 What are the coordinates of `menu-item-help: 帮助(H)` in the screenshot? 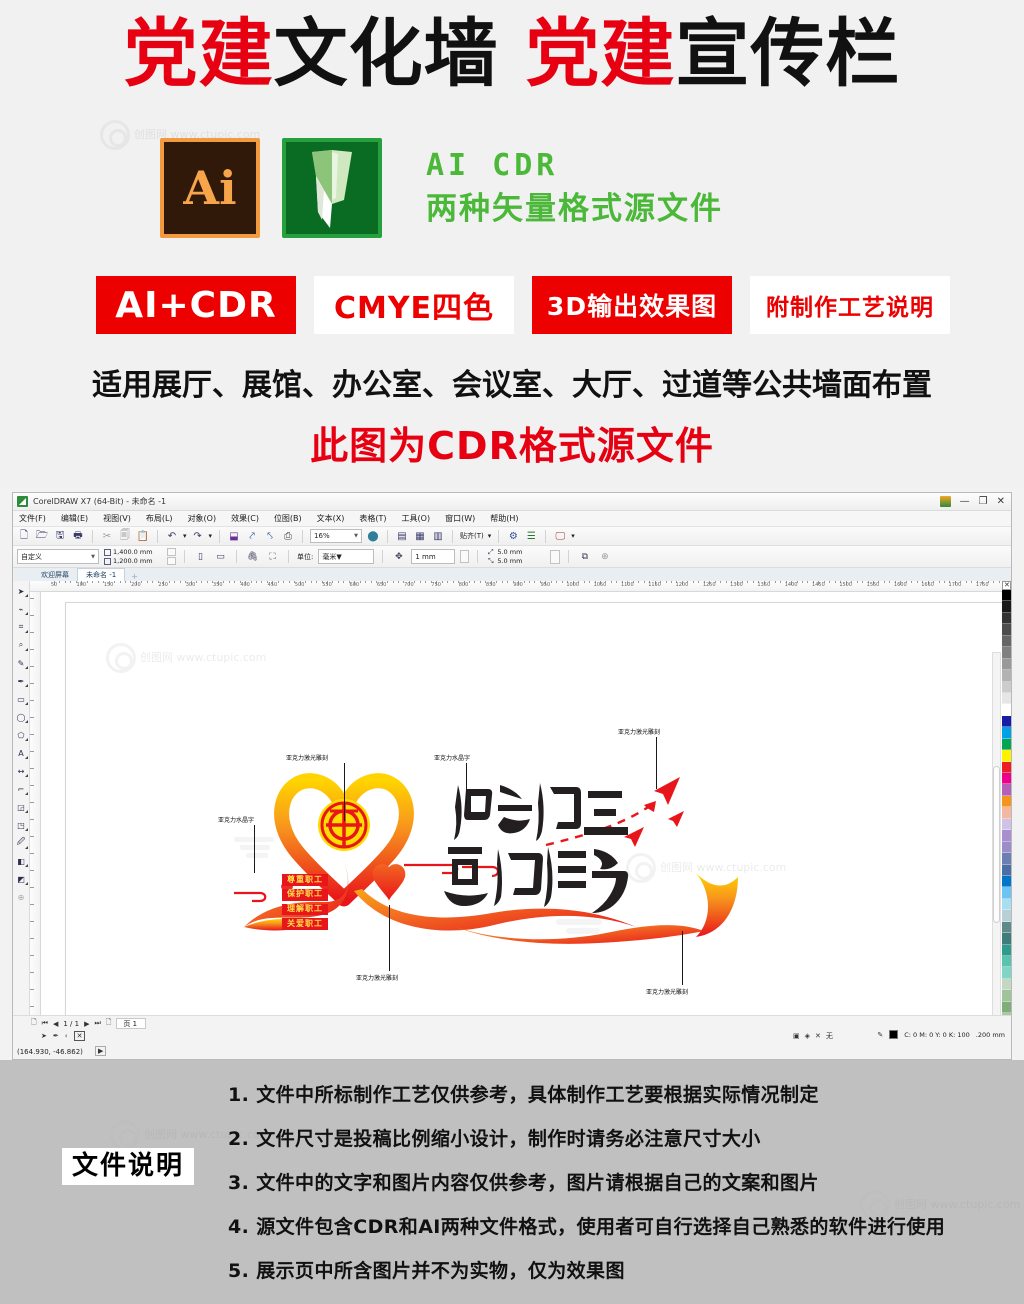 It's located at (504, 518).